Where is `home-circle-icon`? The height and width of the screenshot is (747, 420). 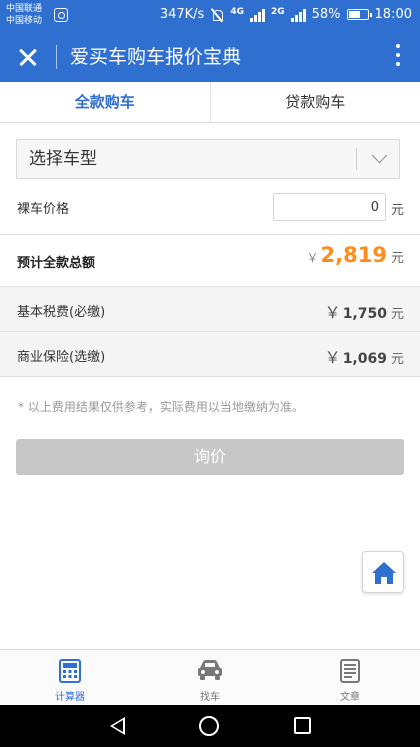
home-circle-icon is located at coordinates (209, 726).